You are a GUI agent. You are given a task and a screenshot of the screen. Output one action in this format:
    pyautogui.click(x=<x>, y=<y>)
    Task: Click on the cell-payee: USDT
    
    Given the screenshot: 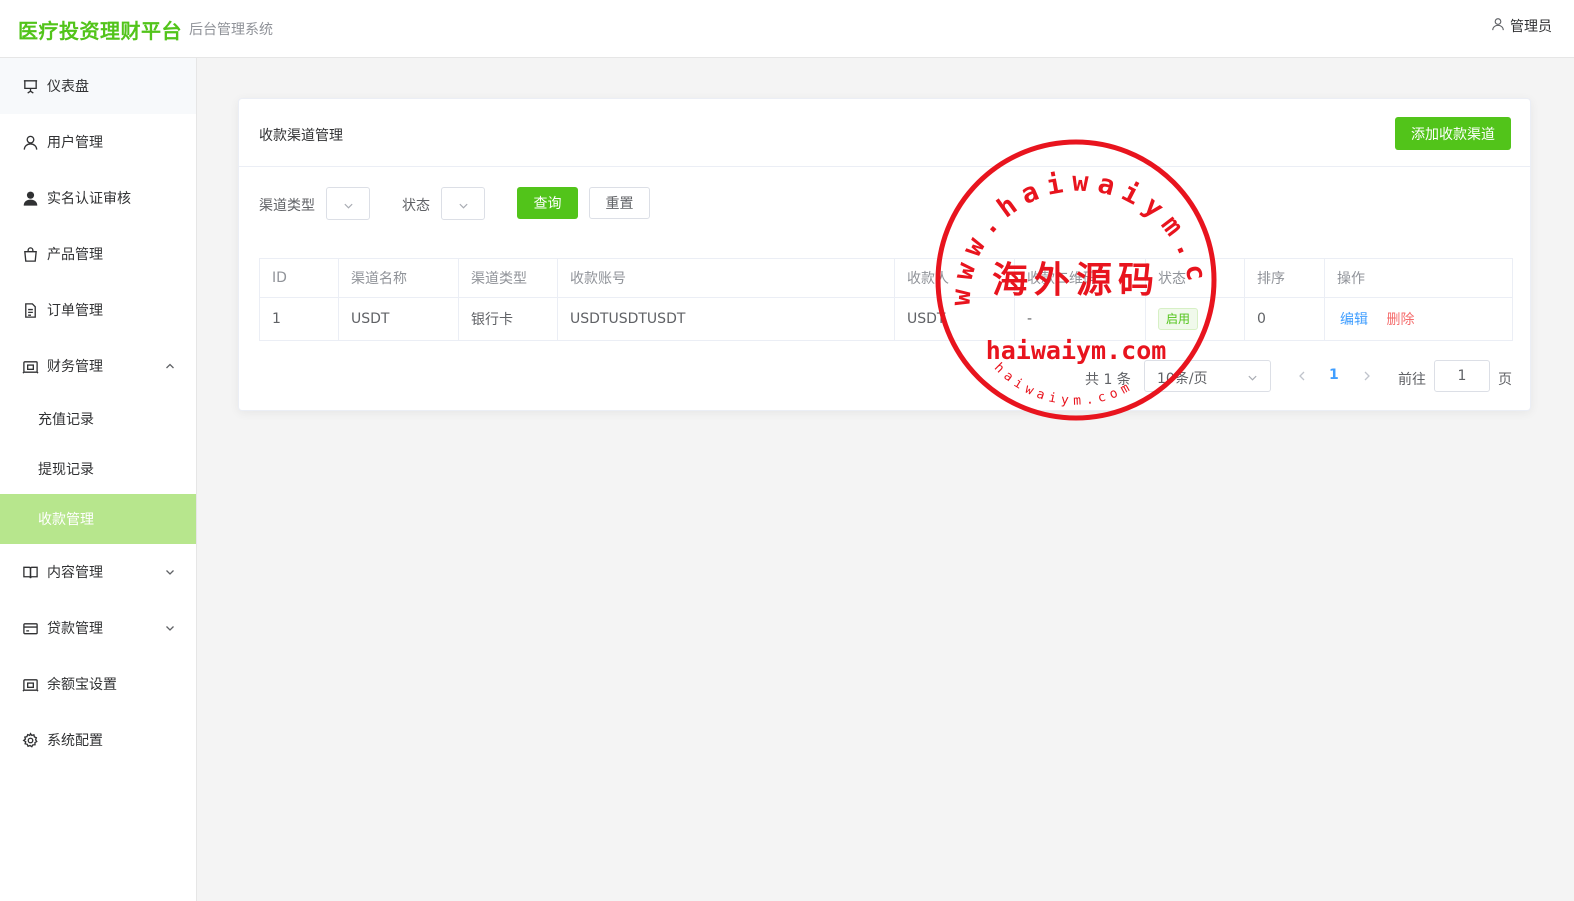 What is the action you would take?
    pyautogui.click(x=954, y=319)
    